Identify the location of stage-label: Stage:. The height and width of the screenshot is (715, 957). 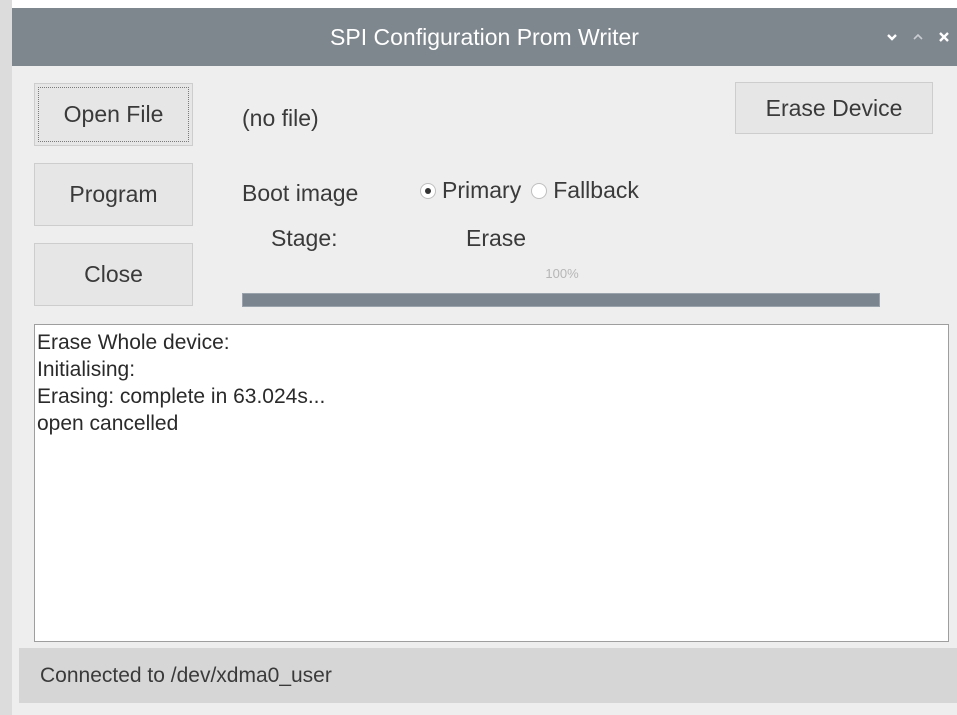
(304, 238).